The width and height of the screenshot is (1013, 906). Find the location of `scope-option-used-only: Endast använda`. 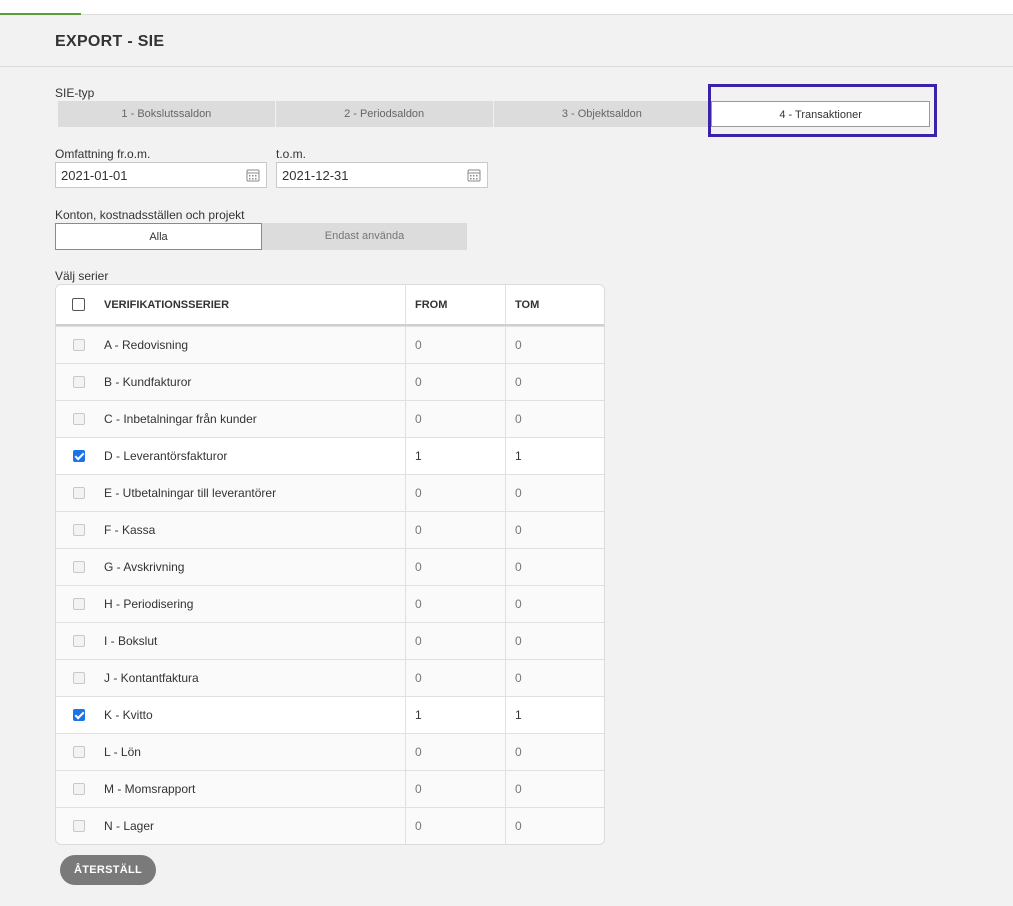

scope-option-used-only: Endast använda is located at coordinates (364, 236).